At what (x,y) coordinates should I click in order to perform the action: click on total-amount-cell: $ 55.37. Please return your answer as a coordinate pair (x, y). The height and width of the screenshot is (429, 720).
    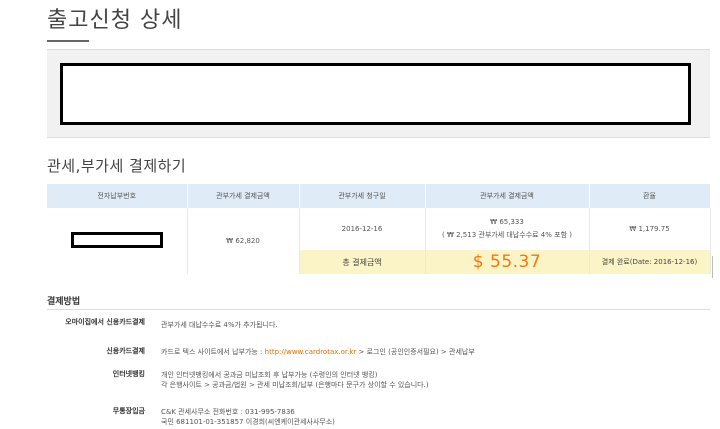
    Looking at the image, I should click on (507, 262).